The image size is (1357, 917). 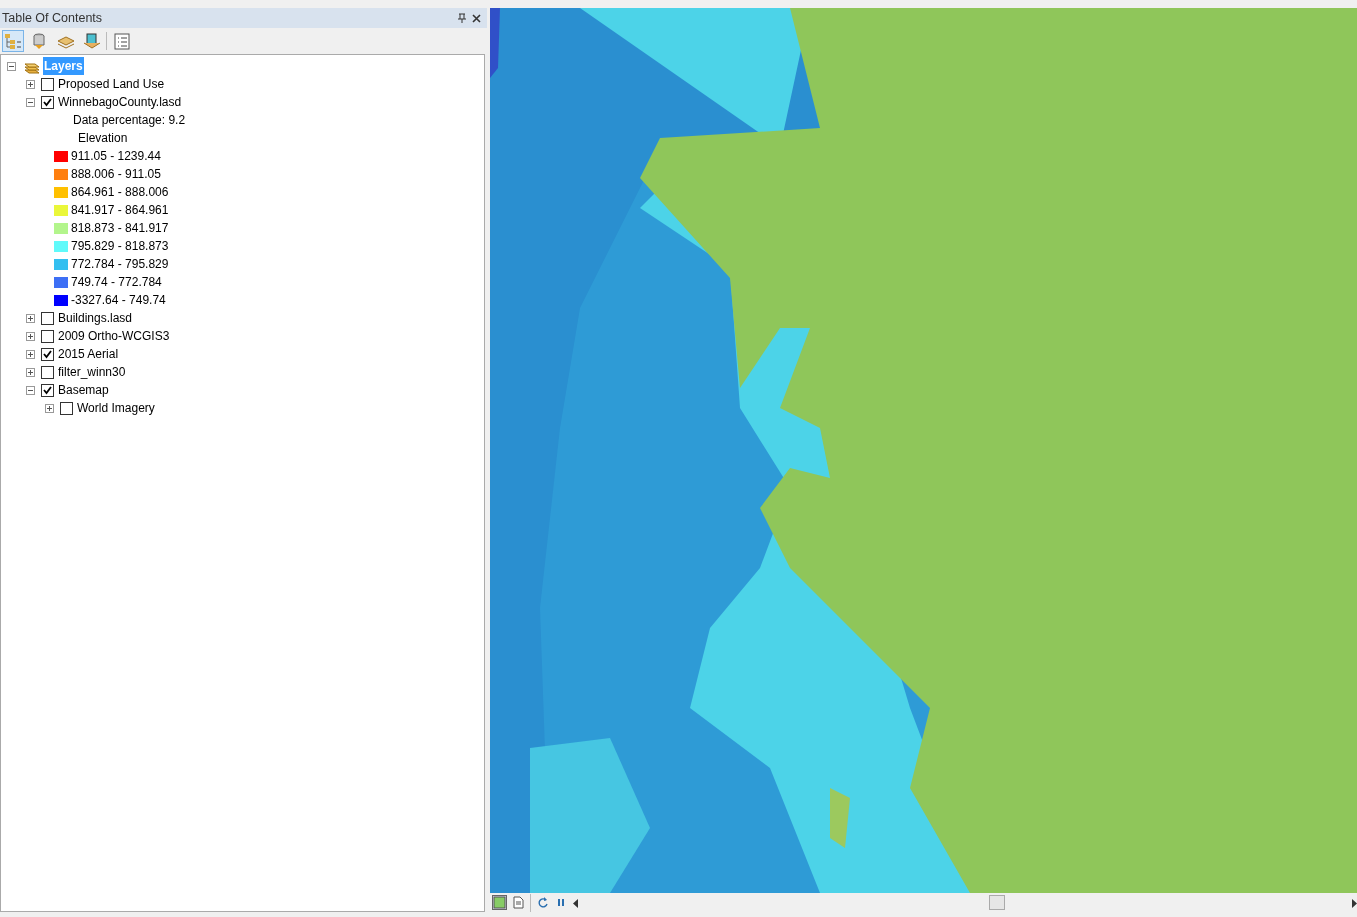 I want to click on panel-title: Table Of Contents, so click(x=52, y=18).